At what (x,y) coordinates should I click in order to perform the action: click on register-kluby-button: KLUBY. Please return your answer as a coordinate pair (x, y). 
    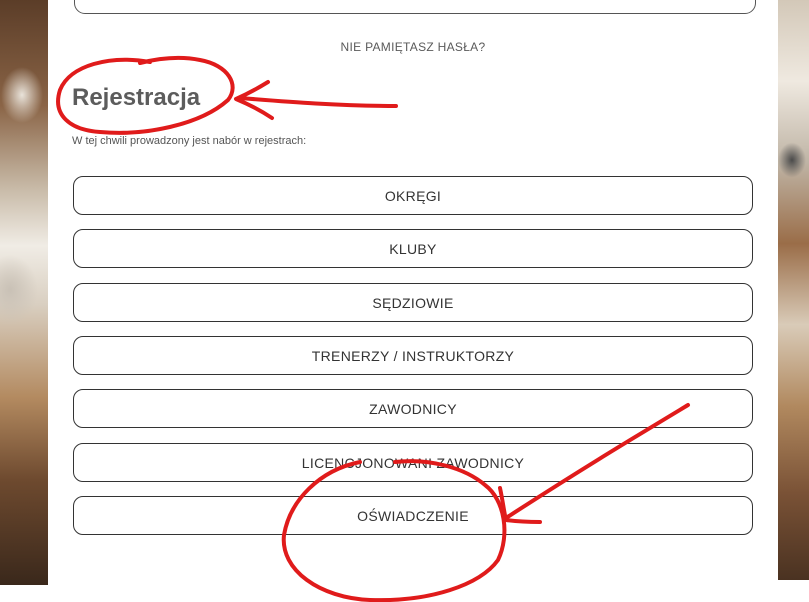
    Looking at the image, I should click on (413, 248).